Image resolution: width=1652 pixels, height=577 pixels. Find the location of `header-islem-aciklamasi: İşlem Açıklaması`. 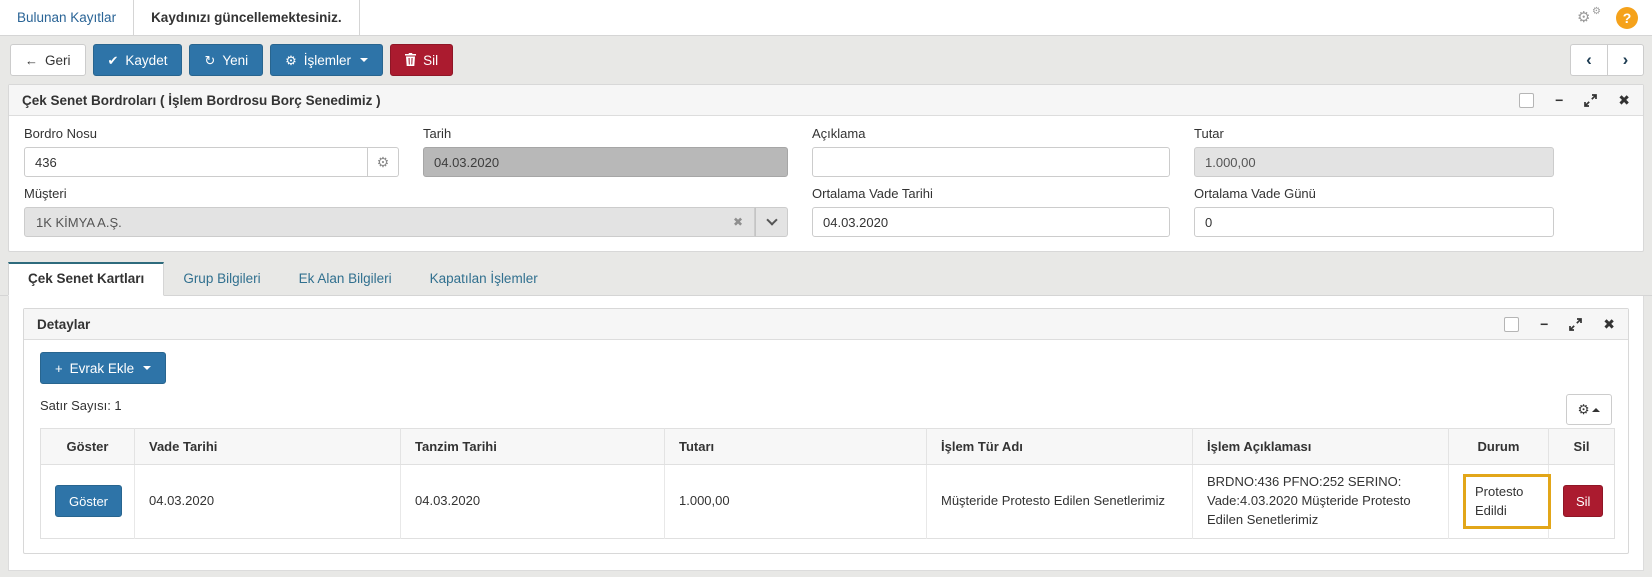

header-islem-aciklamasi: İşlem Açıklaması is located at coordinates (1320, 446).